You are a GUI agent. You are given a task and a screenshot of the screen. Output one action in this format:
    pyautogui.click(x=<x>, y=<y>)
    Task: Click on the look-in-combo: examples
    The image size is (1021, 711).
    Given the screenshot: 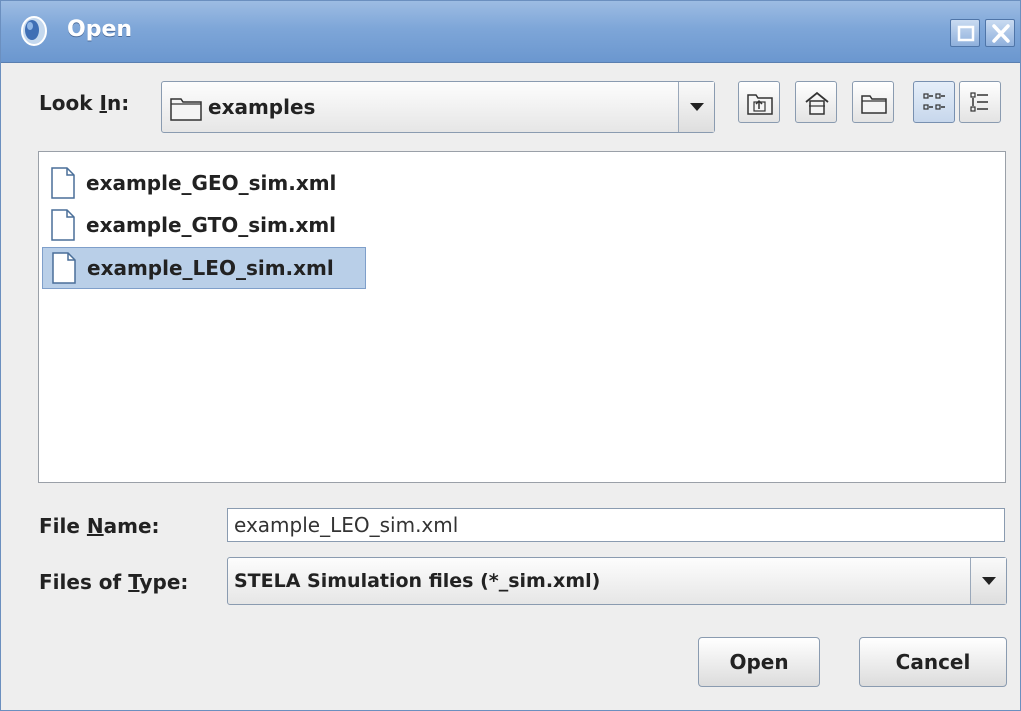 What is the action you would take?
    pyautogui.click(x=438, y=107)
    